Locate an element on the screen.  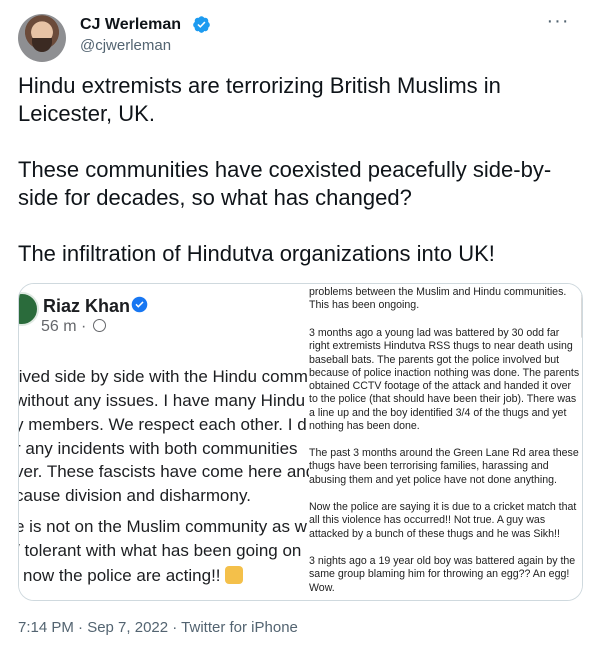
fb-author-name: Riaz Khan is located at coordinates (87, 306).